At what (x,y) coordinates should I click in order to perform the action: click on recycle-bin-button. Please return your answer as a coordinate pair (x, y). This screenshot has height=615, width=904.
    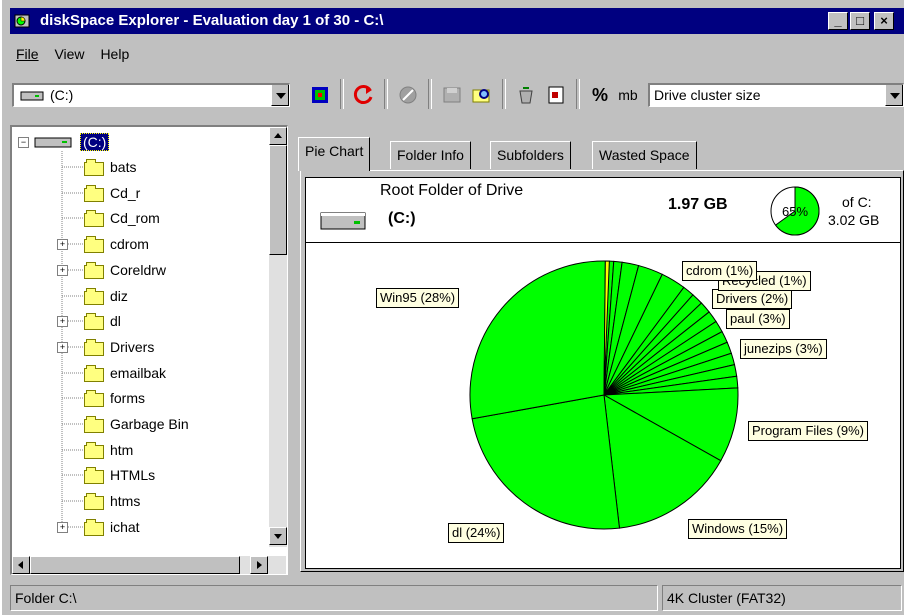
    Looking at the image, I should click on (526, 95).